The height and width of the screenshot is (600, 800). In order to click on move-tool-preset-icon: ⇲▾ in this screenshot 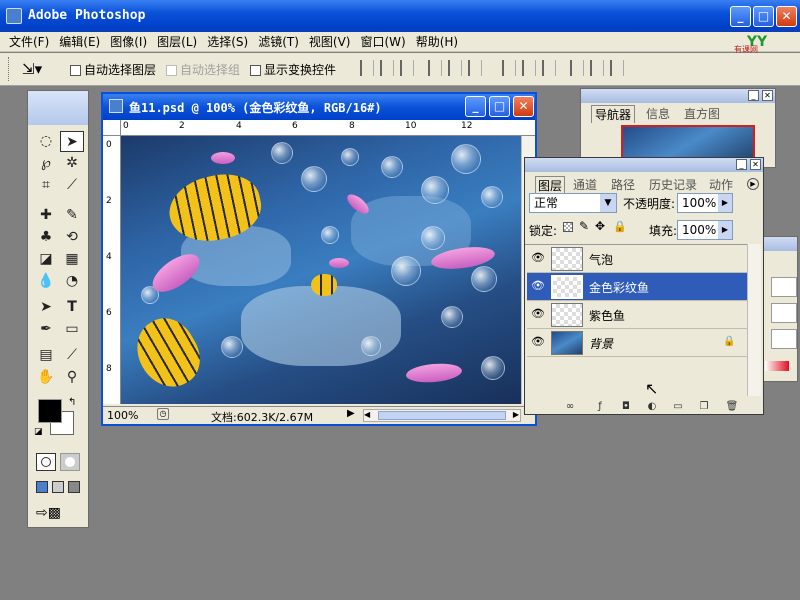, I will do `click(32, 69)`.